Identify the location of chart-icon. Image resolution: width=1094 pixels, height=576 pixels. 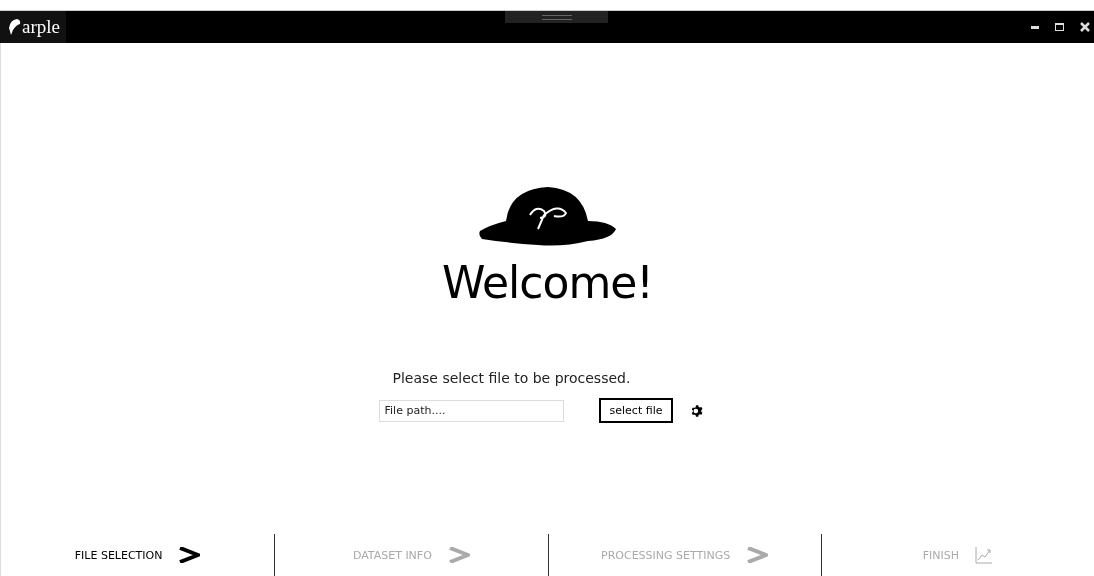
(984, 555).